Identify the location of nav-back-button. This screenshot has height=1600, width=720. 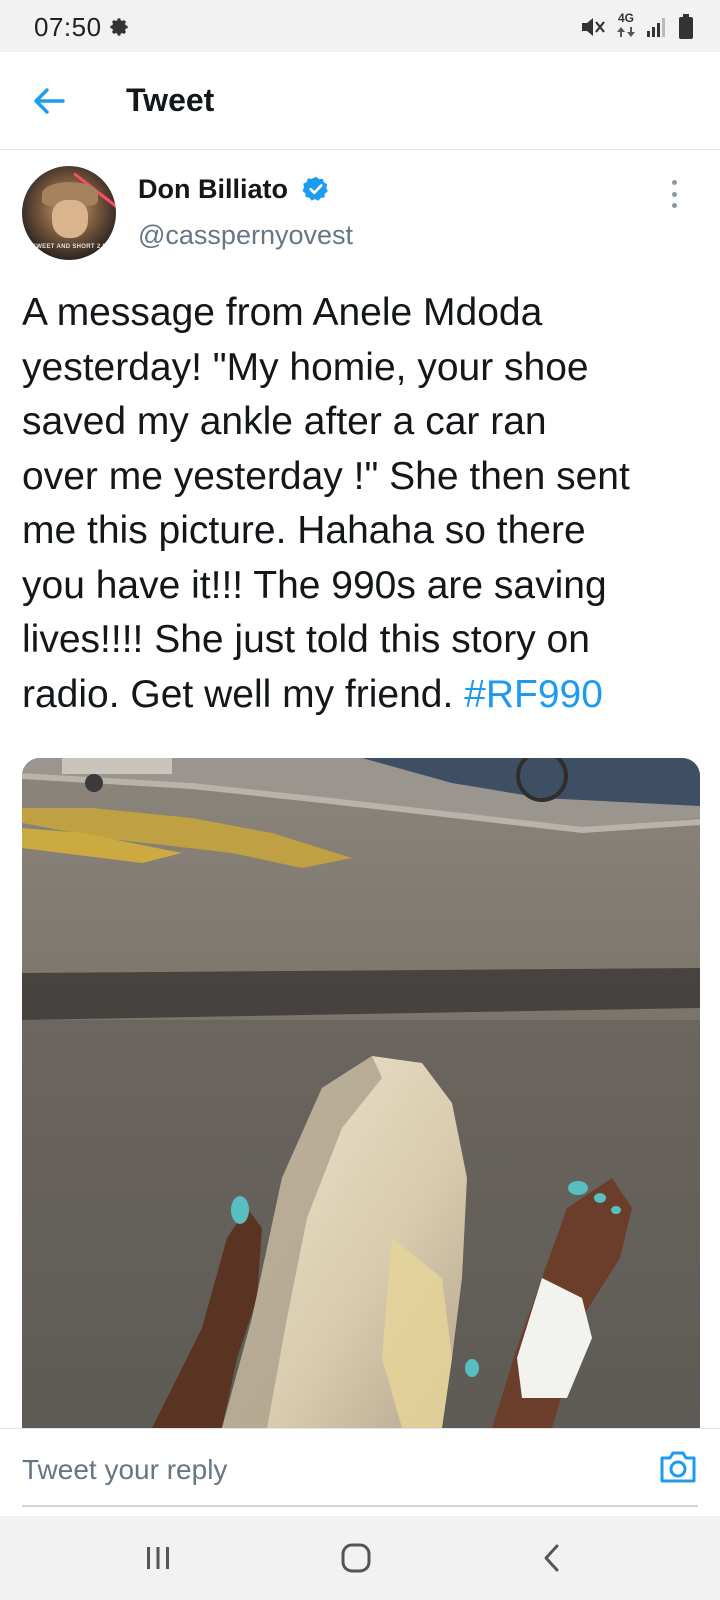
(552, 1558).